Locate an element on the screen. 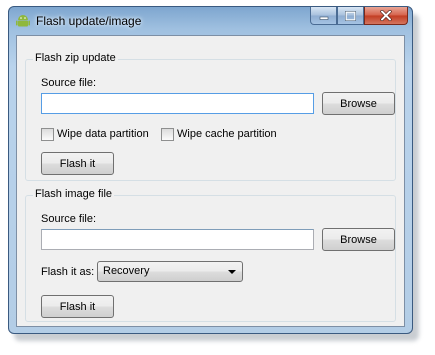  image-group-title: Flash image file is located at coordinates (74, 194).